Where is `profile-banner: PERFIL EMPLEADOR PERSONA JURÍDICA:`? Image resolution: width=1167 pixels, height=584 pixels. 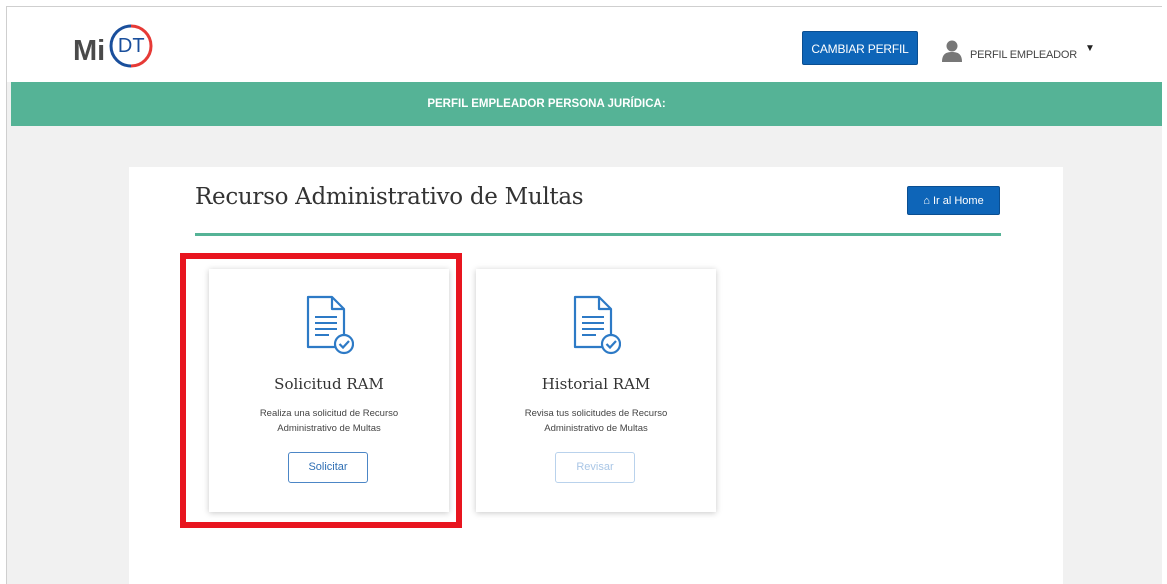
profile-banner: PERFIL EMPLEADOR PERSONA JURÍDICA: is located at coordinates (586, 104).